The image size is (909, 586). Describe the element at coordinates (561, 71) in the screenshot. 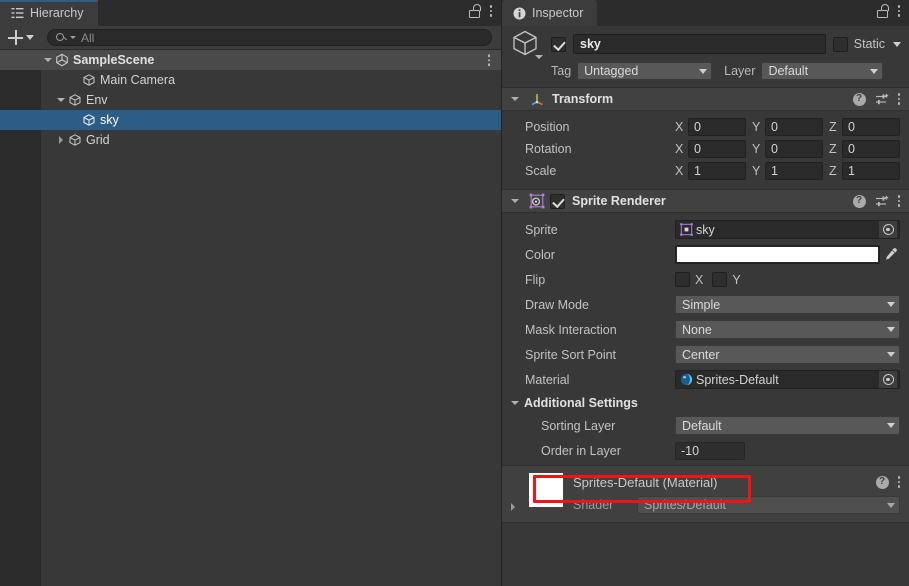

I see `tag-label: Tag` at that location.